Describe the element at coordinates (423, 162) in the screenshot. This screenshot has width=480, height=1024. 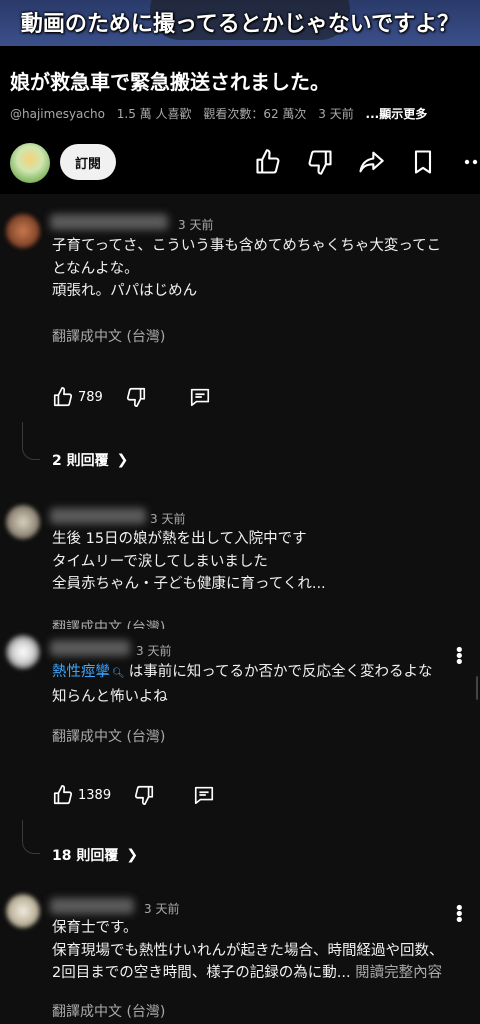
I see `bookmark-icon` at that location.